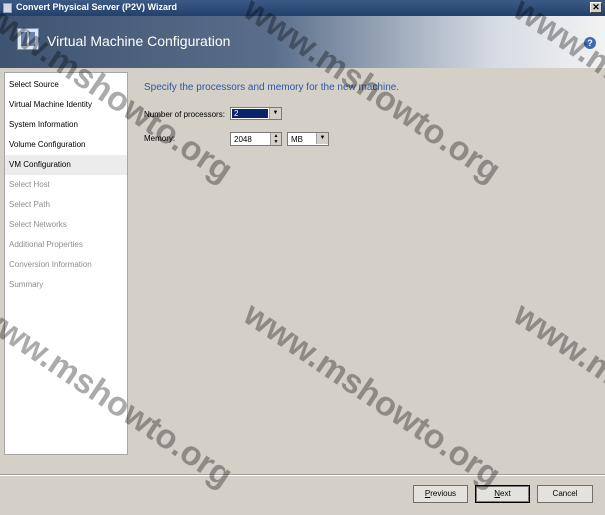  What do you see at coordinates (66, 105) in the screenshot?
I see `nav-item-virtual-machine-identity: Virtual Machine Identity` at bounding box center [66, 105].